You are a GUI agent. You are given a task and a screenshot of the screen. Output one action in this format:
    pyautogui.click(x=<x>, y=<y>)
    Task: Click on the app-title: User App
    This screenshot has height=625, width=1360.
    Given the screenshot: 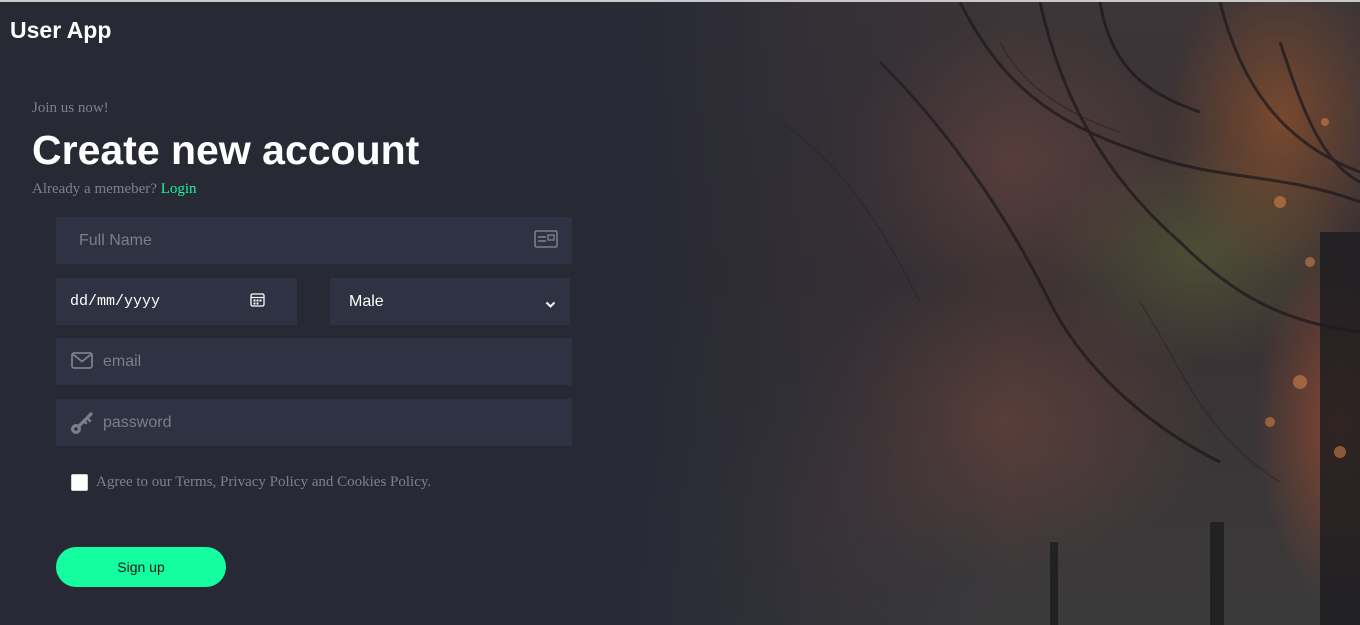 What is the action you would take?
    pyautogui.click(x=61, y=30)
    